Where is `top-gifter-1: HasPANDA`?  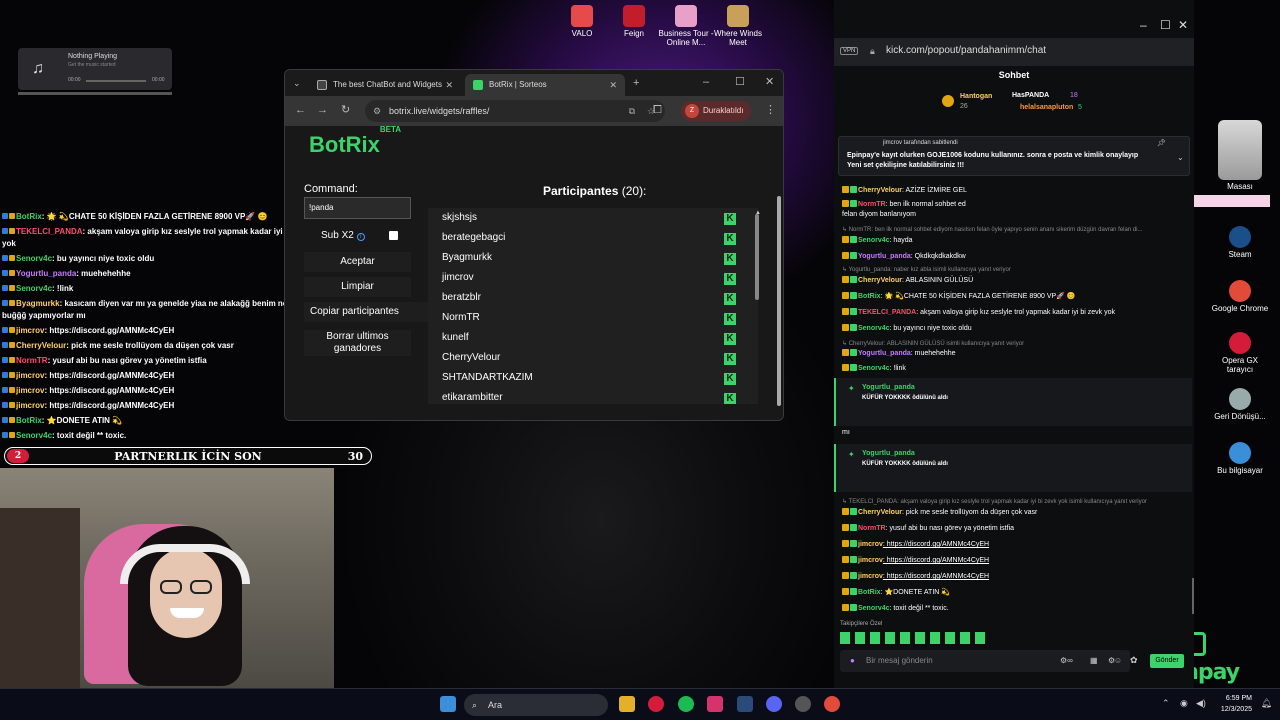
top-gifter-1: HasPANDA is located at coordinates (1030, 95).